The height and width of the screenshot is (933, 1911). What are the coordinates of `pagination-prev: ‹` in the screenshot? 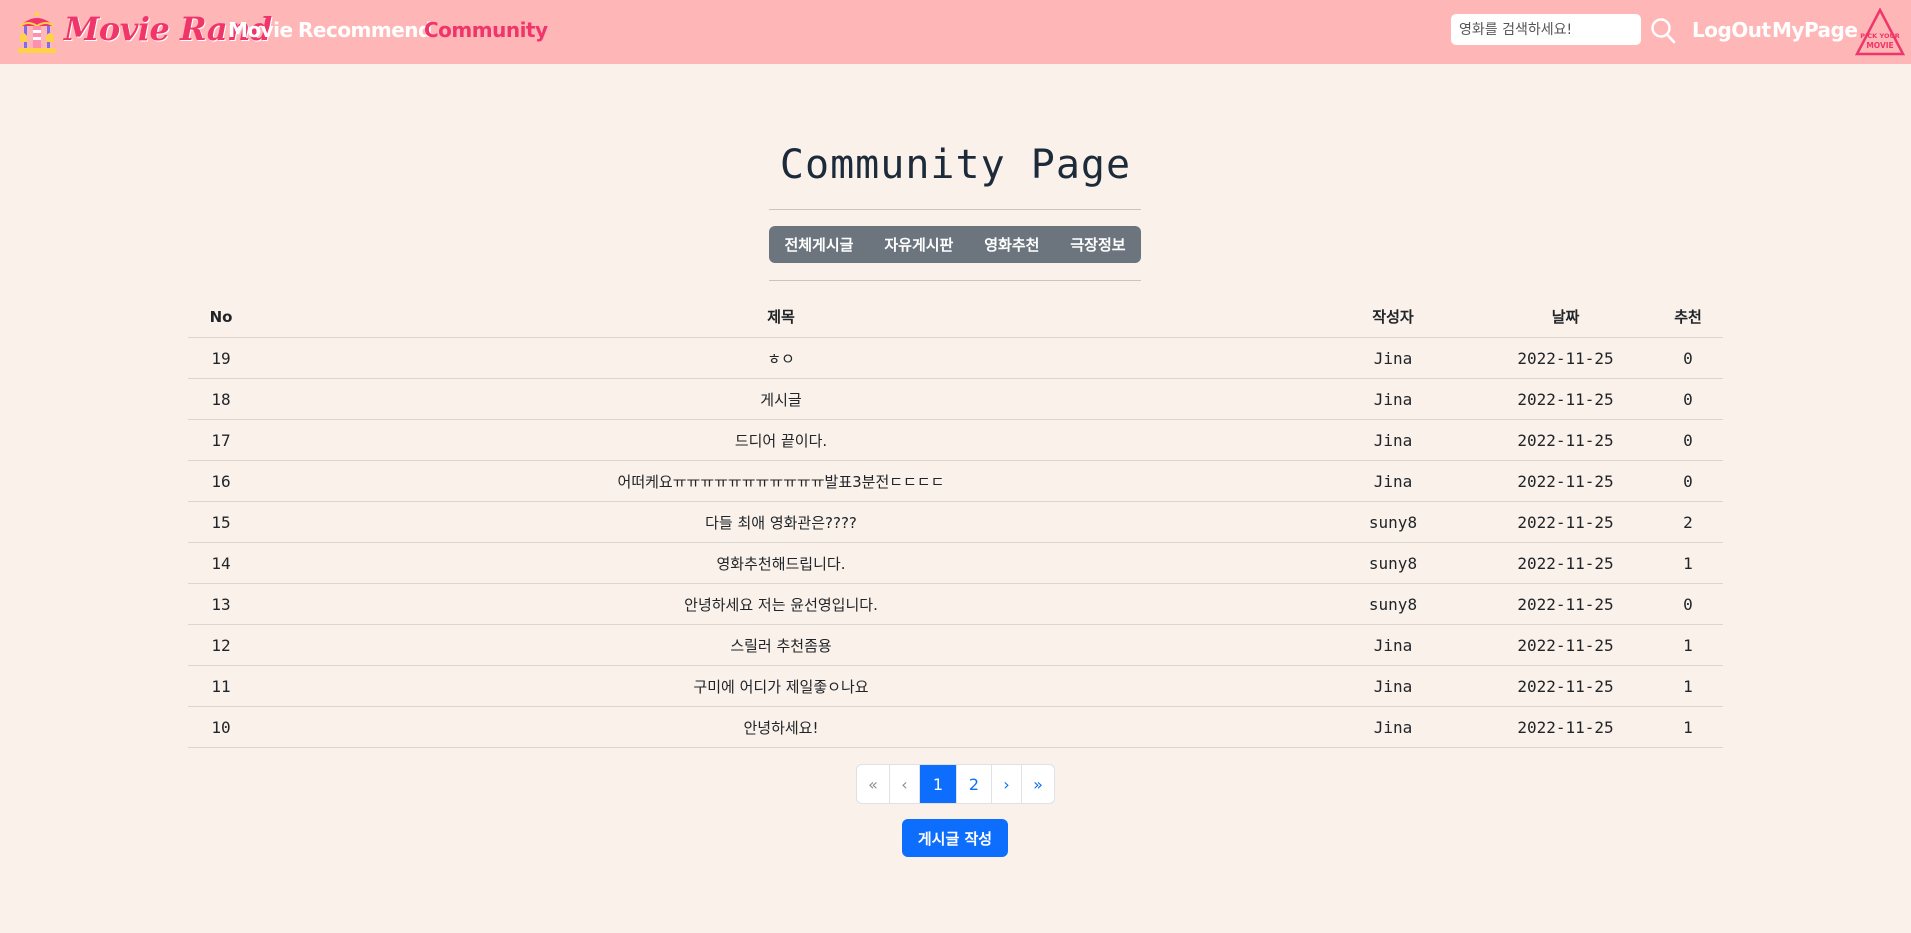 It's located at (905, 784).